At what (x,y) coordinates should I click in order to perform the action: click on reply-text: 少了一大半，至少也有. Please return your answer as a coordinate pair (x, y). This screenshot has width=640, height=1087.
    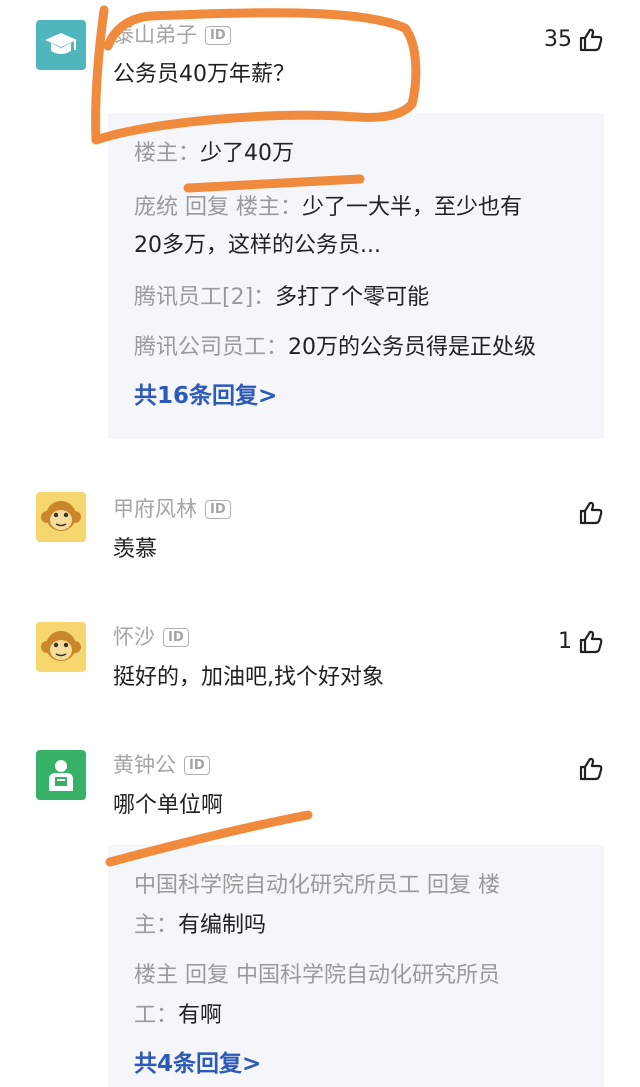
    Looking at the image, I should click on (412, 207).